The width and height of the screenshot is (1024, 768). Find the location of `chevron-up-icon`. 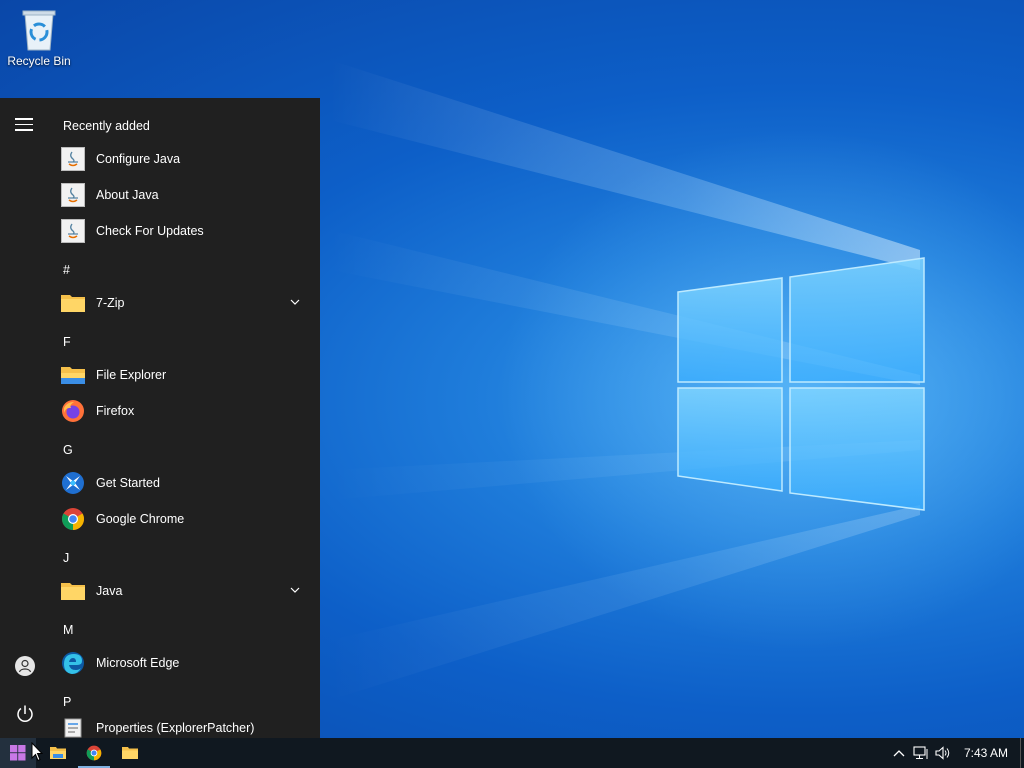

chevron-up-icon is located at coordinates (899, 753).